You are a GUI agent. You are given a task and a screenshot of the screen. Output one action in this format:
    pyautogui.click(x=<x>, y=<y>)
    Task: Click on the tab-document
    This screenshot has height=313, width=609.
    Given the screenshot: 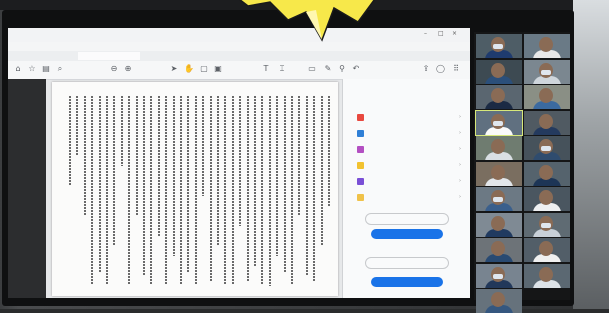 What is the action you would take?
    pyautogui.click(x=109, y=56)
    